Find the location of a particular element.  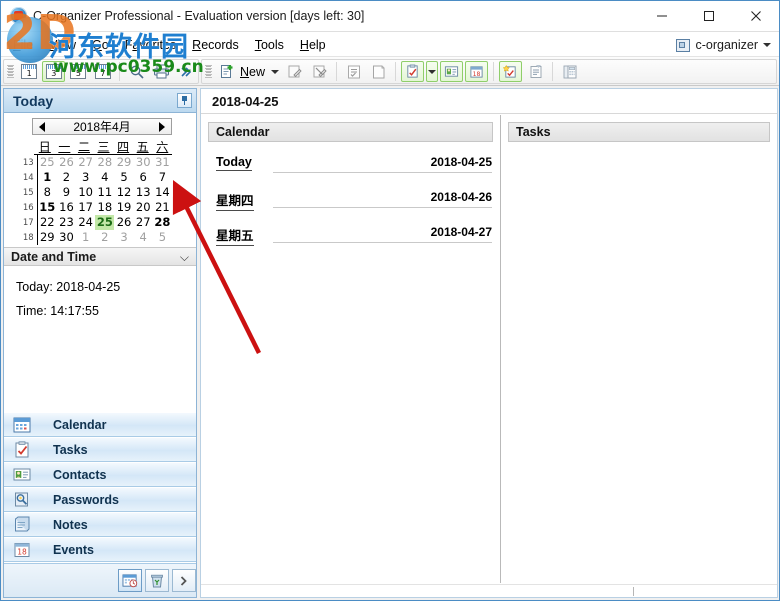

toolbar-day-view-1: 1 is located at coordinates (29, 71).